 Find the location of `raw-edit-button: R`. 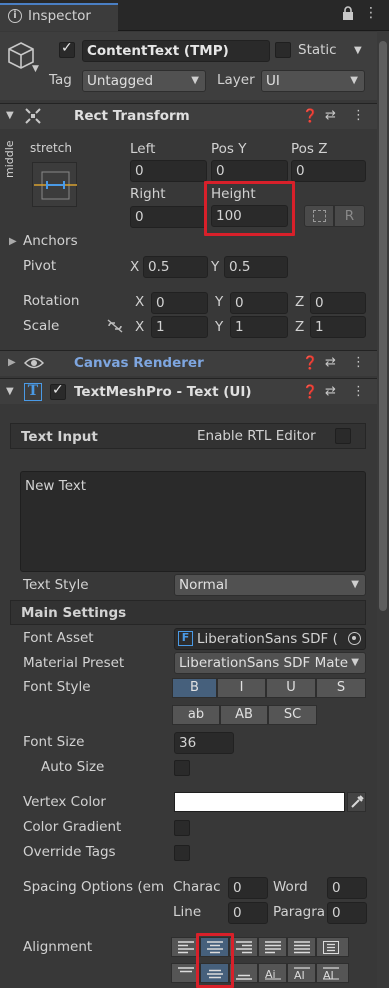

raw-edit-button: R is located at coordinates (349, 216).